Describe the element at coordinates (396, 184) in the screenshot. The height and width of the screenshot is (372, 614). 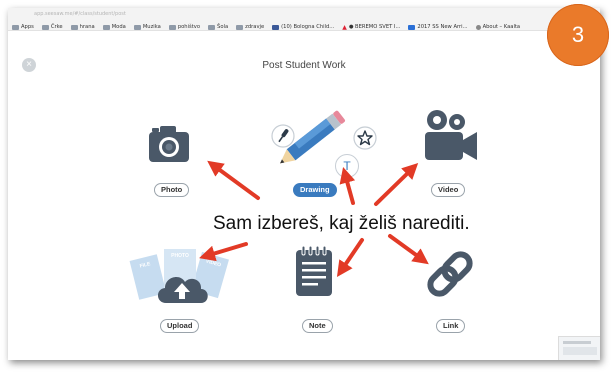
I see `arrow-to-video` at that location.